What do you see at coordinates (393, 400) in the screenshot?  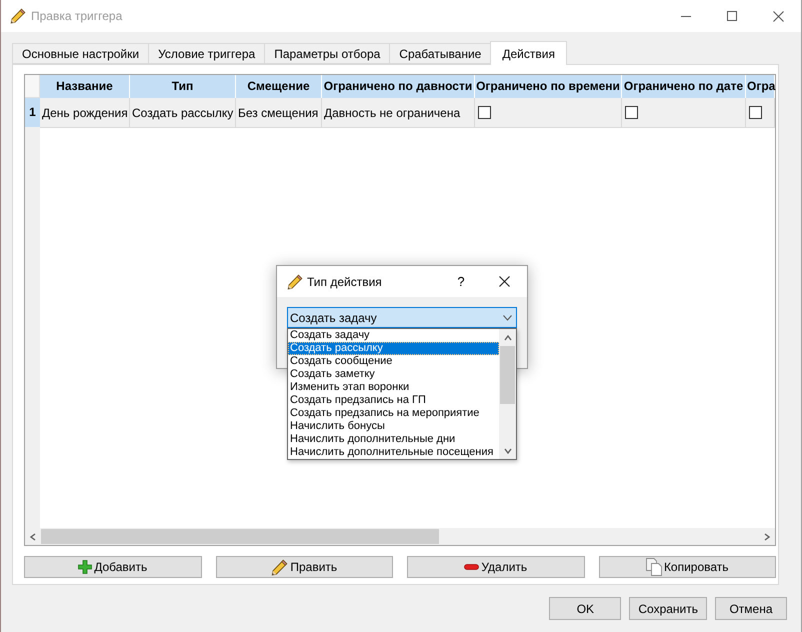 I see `dropdown-option: Создать предзапись на ГП` at bounding box center [393, 400].